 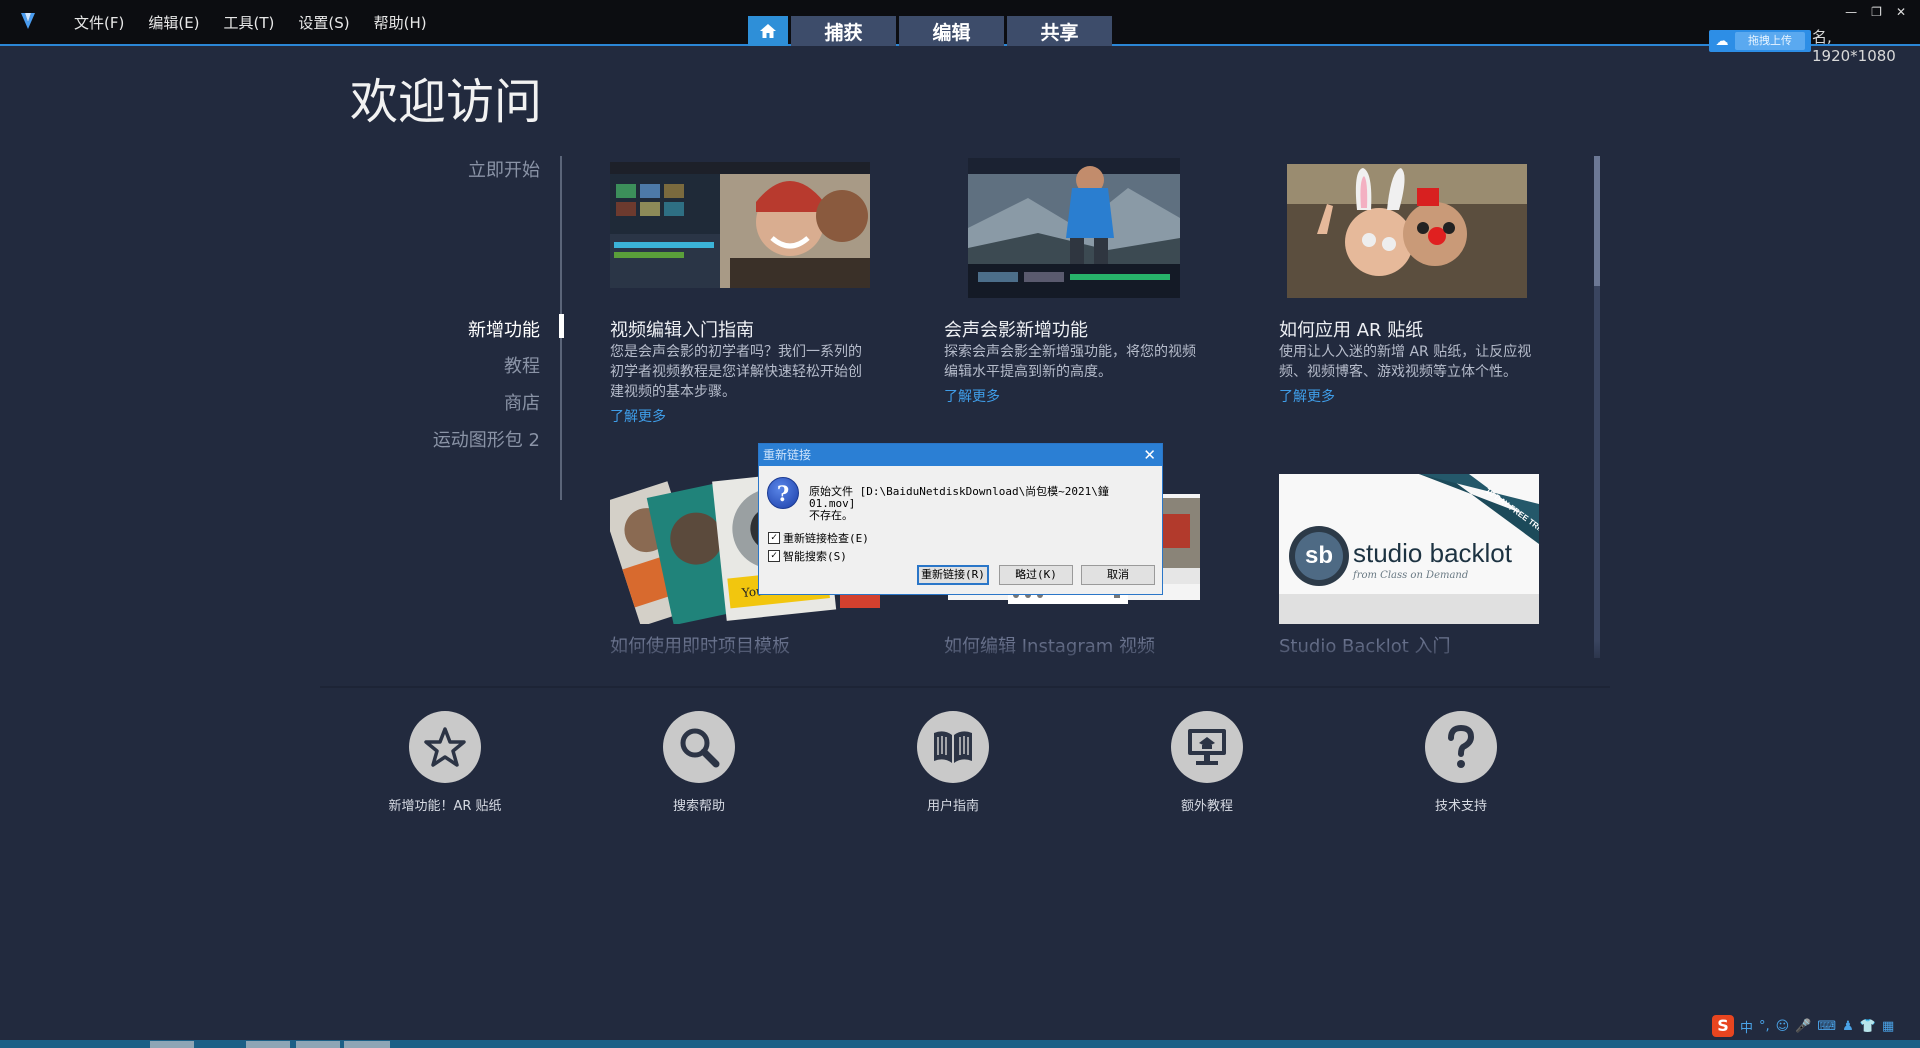 What do you see at coordinates (1848, 1026) in the screenshot?
I see `ime-user-icon: ♟` at bounding box center [1848, 1026].